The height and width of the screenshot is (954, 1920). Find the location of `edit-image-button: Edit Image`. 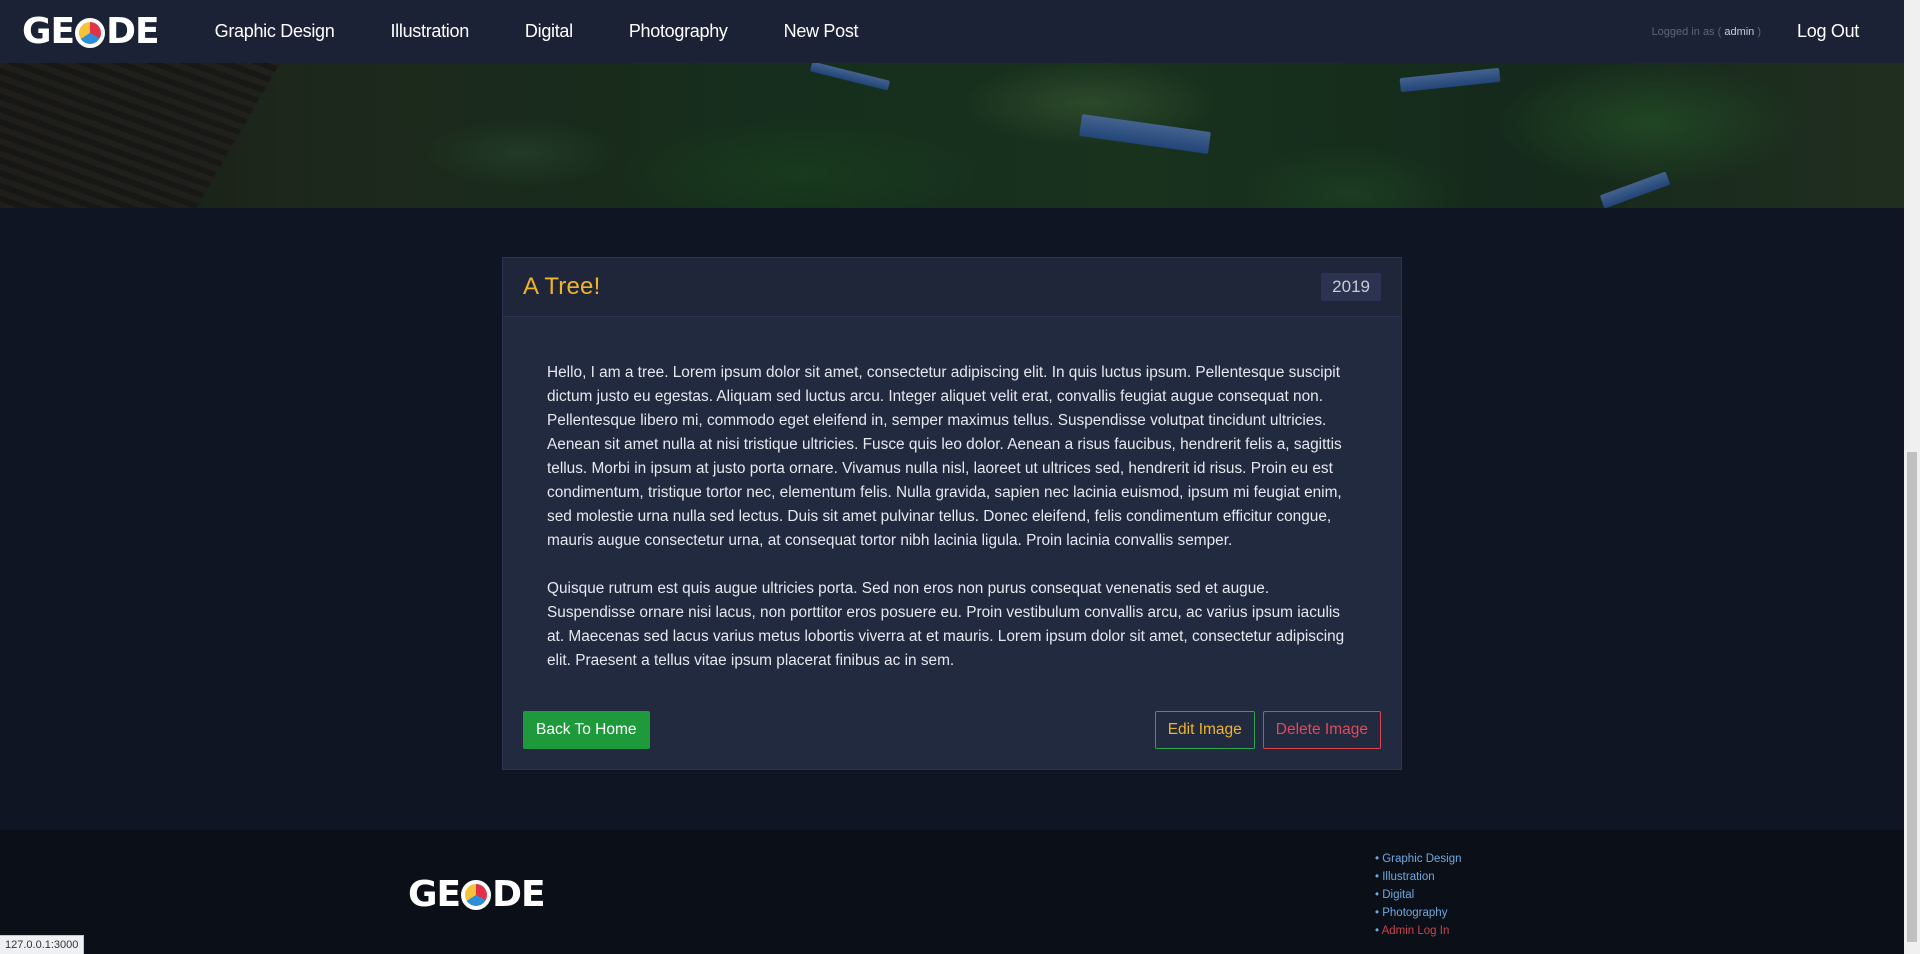

edit-image-button: Edit Image is located at coordinates (1204, 730).